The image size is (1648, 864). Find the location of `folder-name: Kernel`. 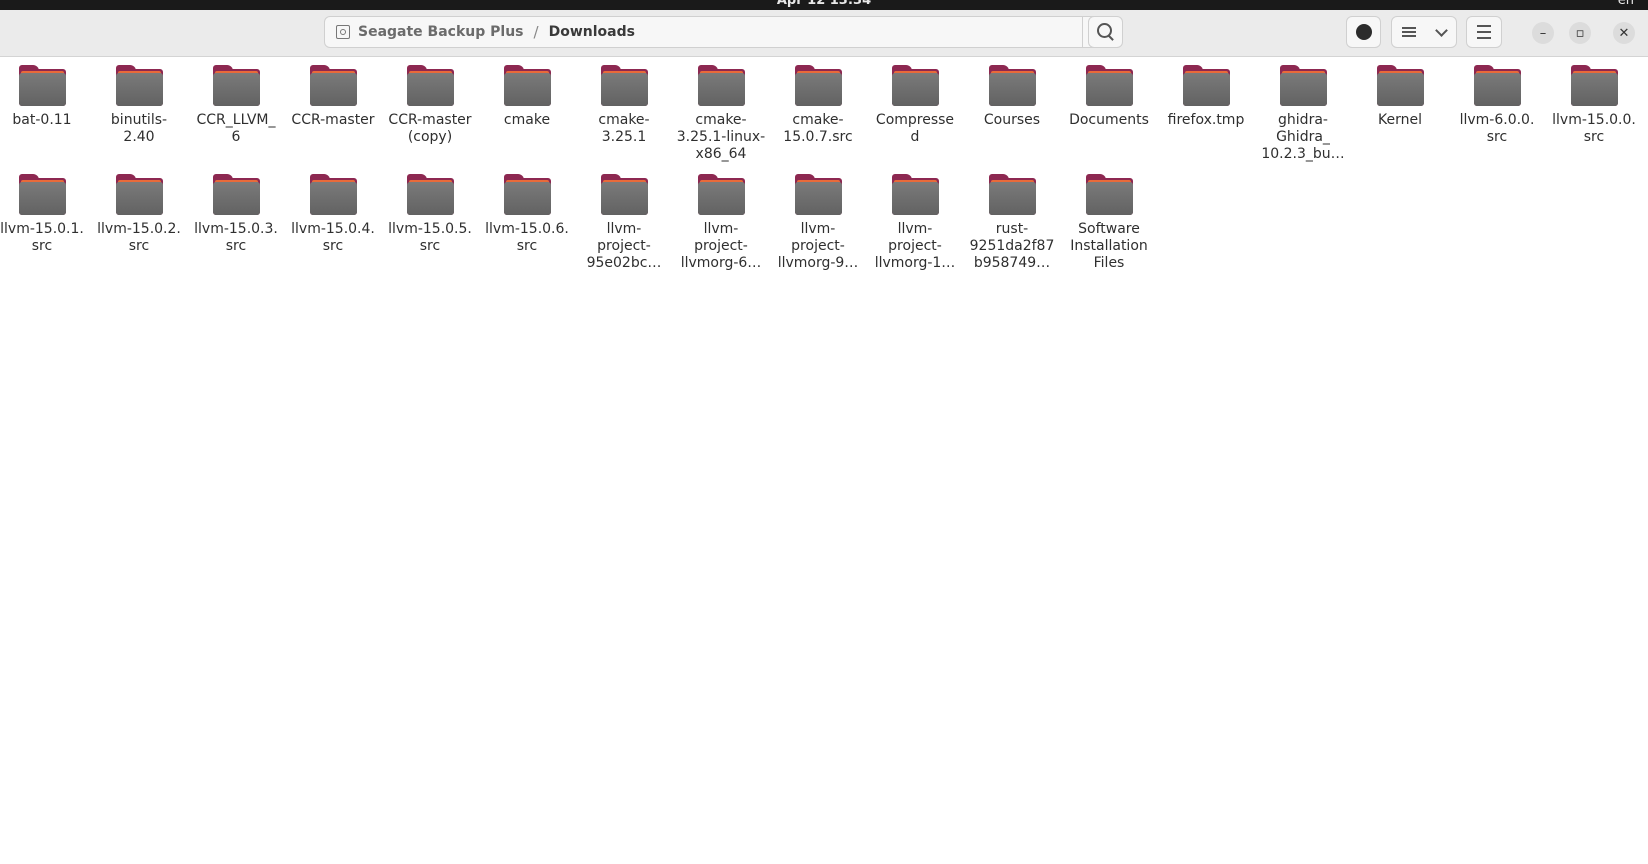

folder-name: Kernel is located at coordinates (1400, 120).